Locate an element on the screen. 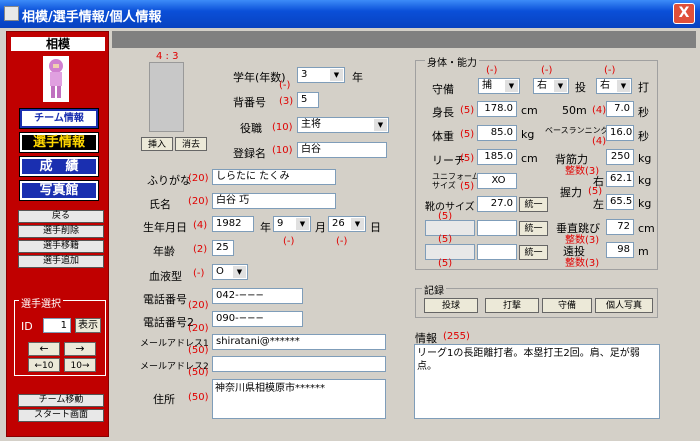 The image size is (700, 441). grip-left-unit: kg is located at coordinates (645, 203).